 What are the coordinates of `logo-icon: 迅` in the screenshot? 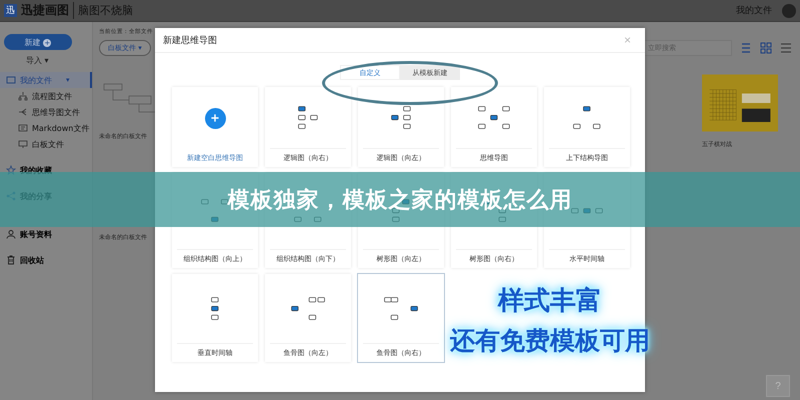 It's located at (10, 10).